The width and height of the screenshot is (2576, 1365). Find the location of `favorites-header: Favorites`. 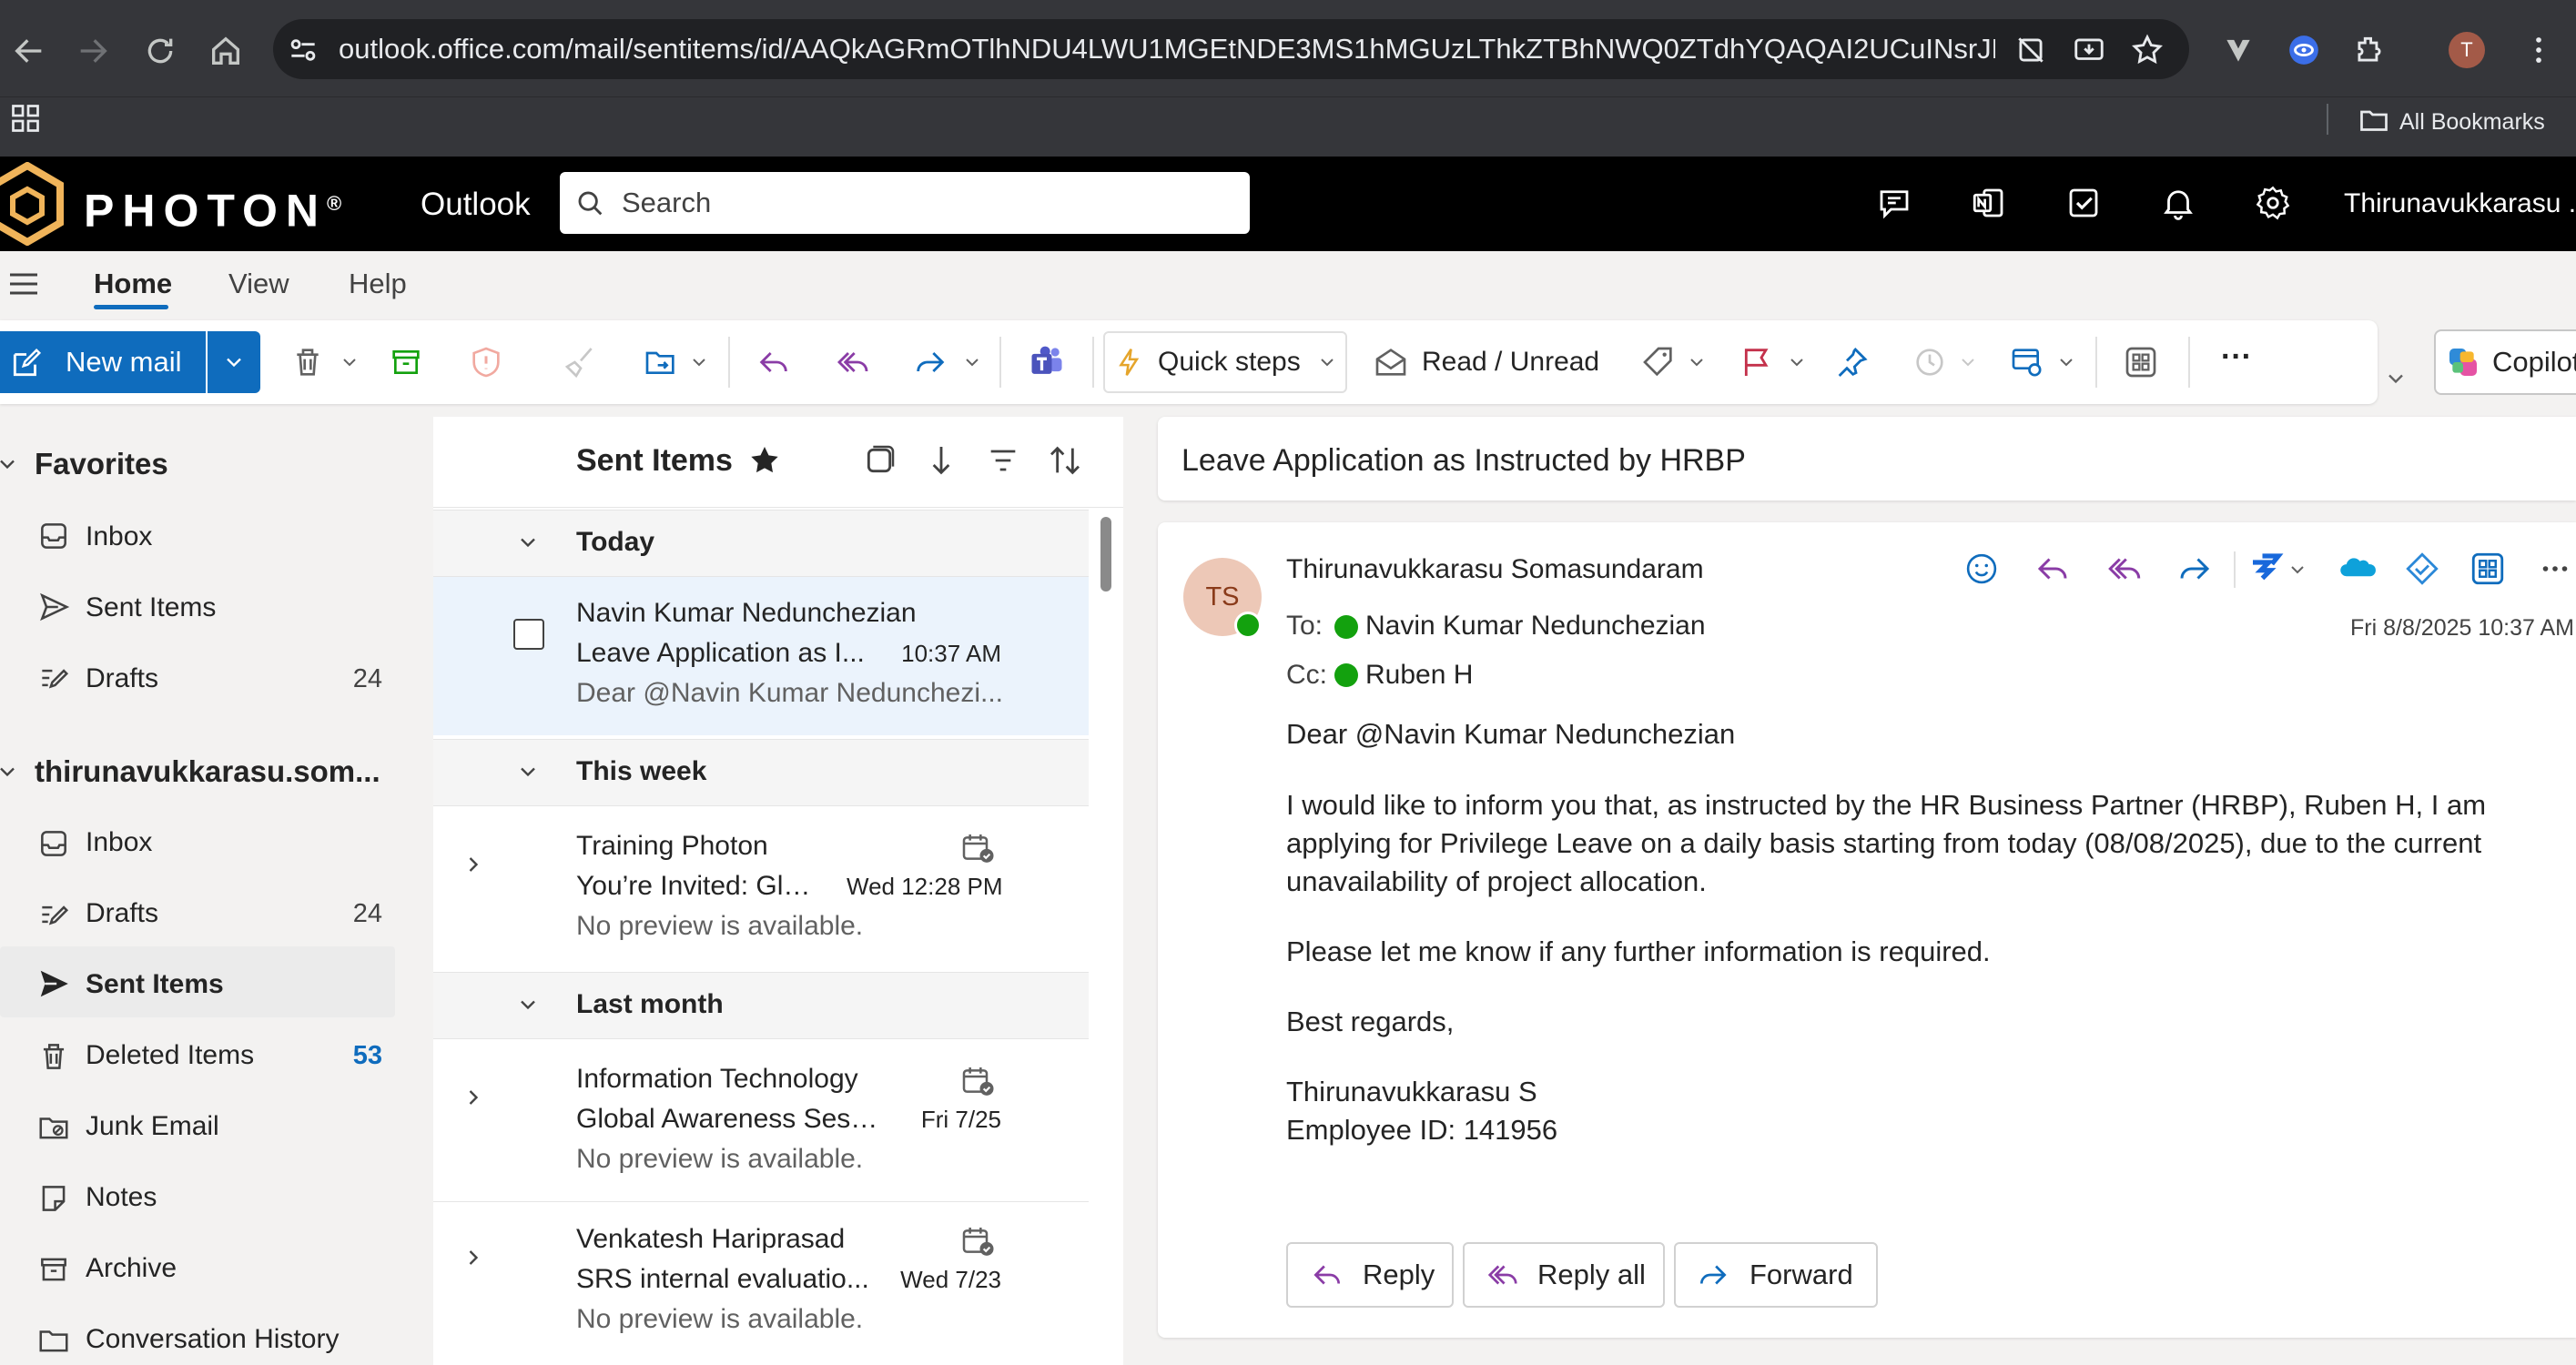

favorites-header: Favorites is located at coordinates (101, 464).